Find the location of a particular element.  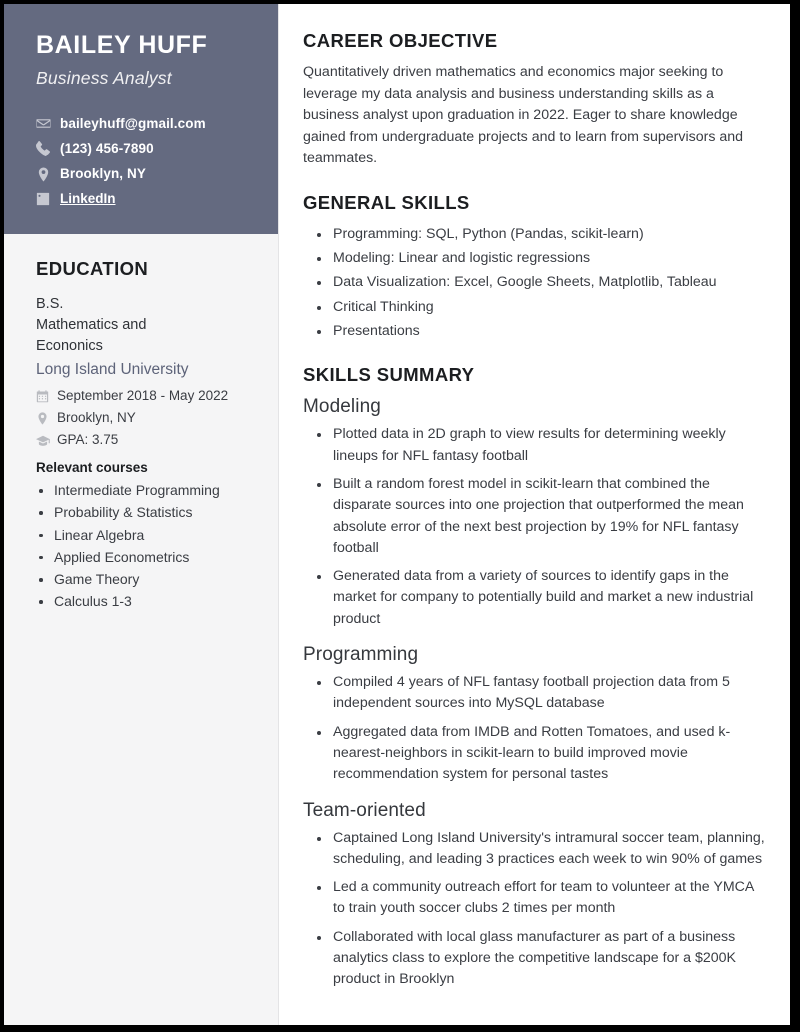

education-major: Mathematics and Econonics is located at coordinates (91, 336).